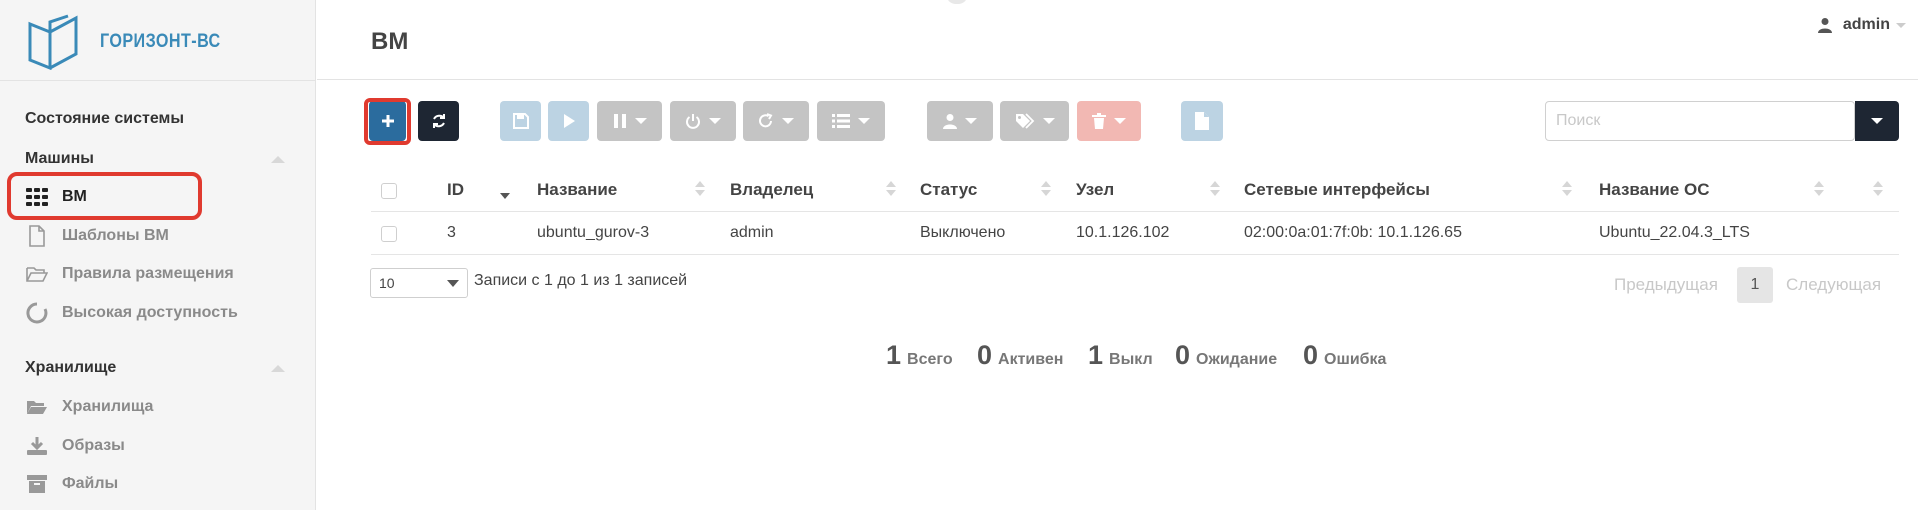 The image size is (1918, 510). What do you see at coordinates (74, 196) in the screenshot?
I see `sidebar-item-label: ВМ` at bounding box center [74, 196].